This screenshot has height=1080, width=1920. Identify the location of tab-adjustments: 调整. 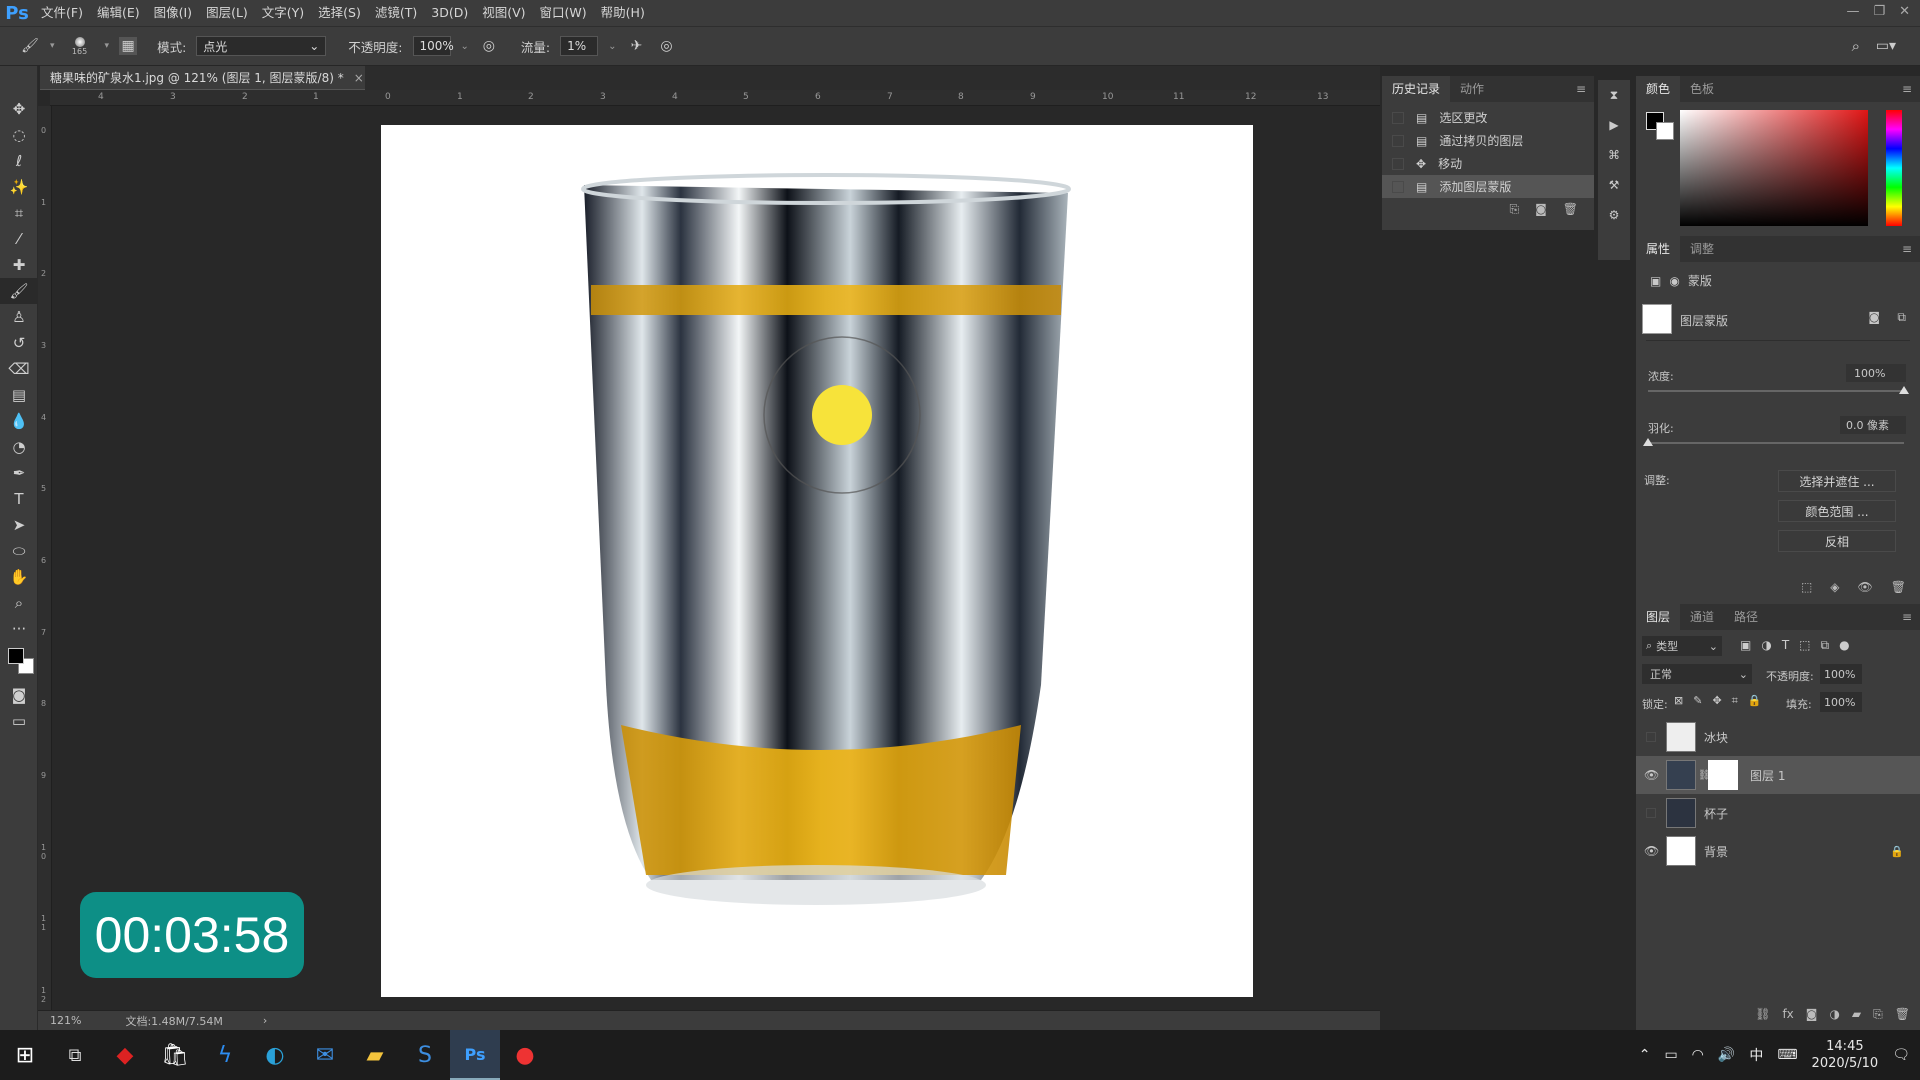
(1702, 249).